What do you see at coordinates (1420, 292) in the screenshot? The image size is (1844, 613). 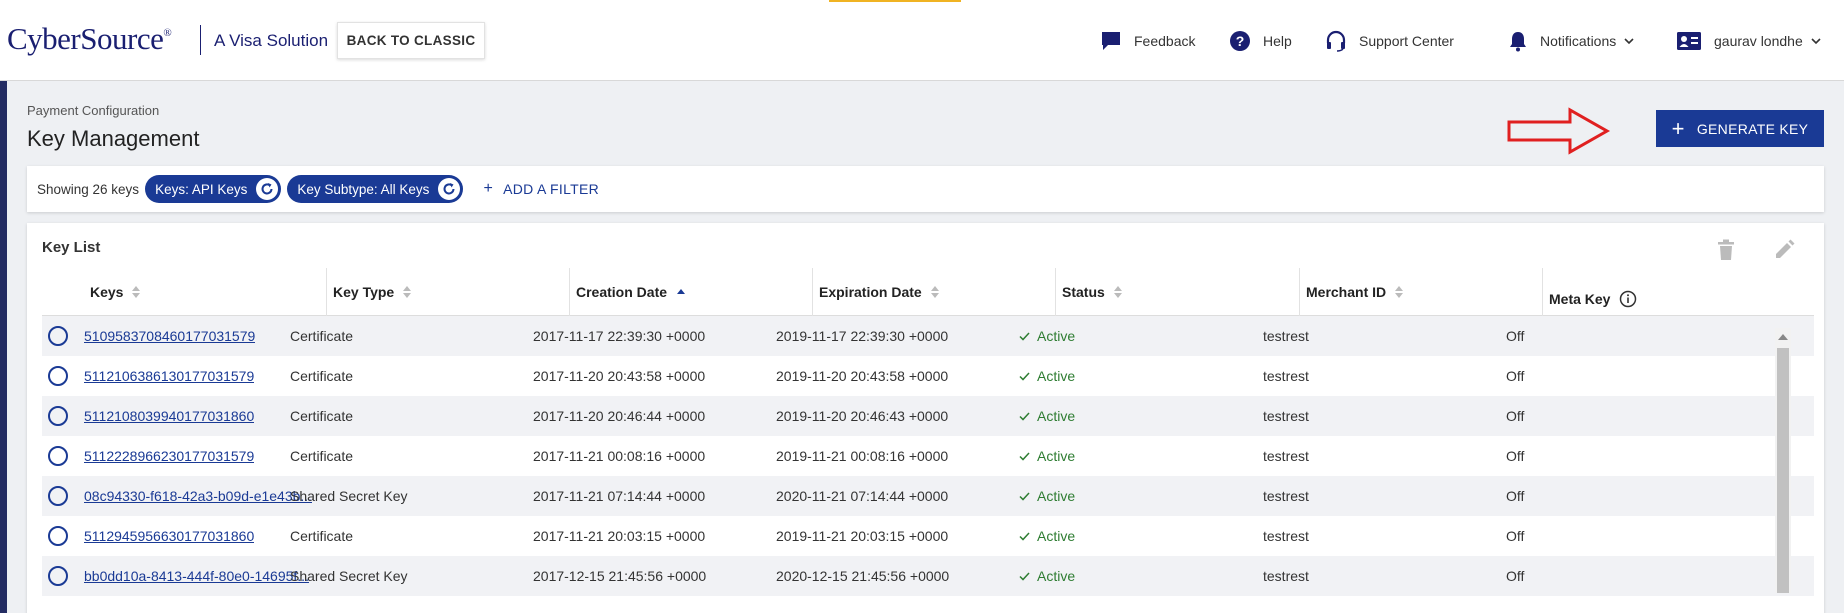 I see `column-header-merchant-id: Merchant ID` at bounding box center [1420, 292].